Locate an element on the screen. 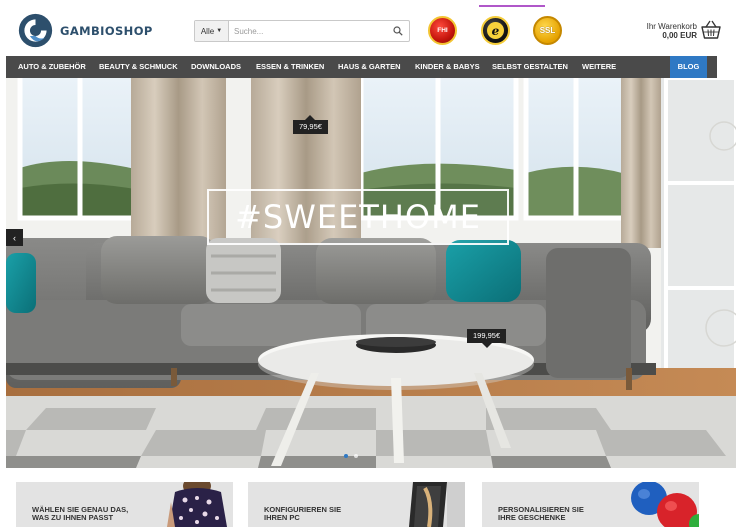 The height and width of the screenshot is (527, 736). cart-label: Ihr Warenkorb is located at coordinates (671, 26).